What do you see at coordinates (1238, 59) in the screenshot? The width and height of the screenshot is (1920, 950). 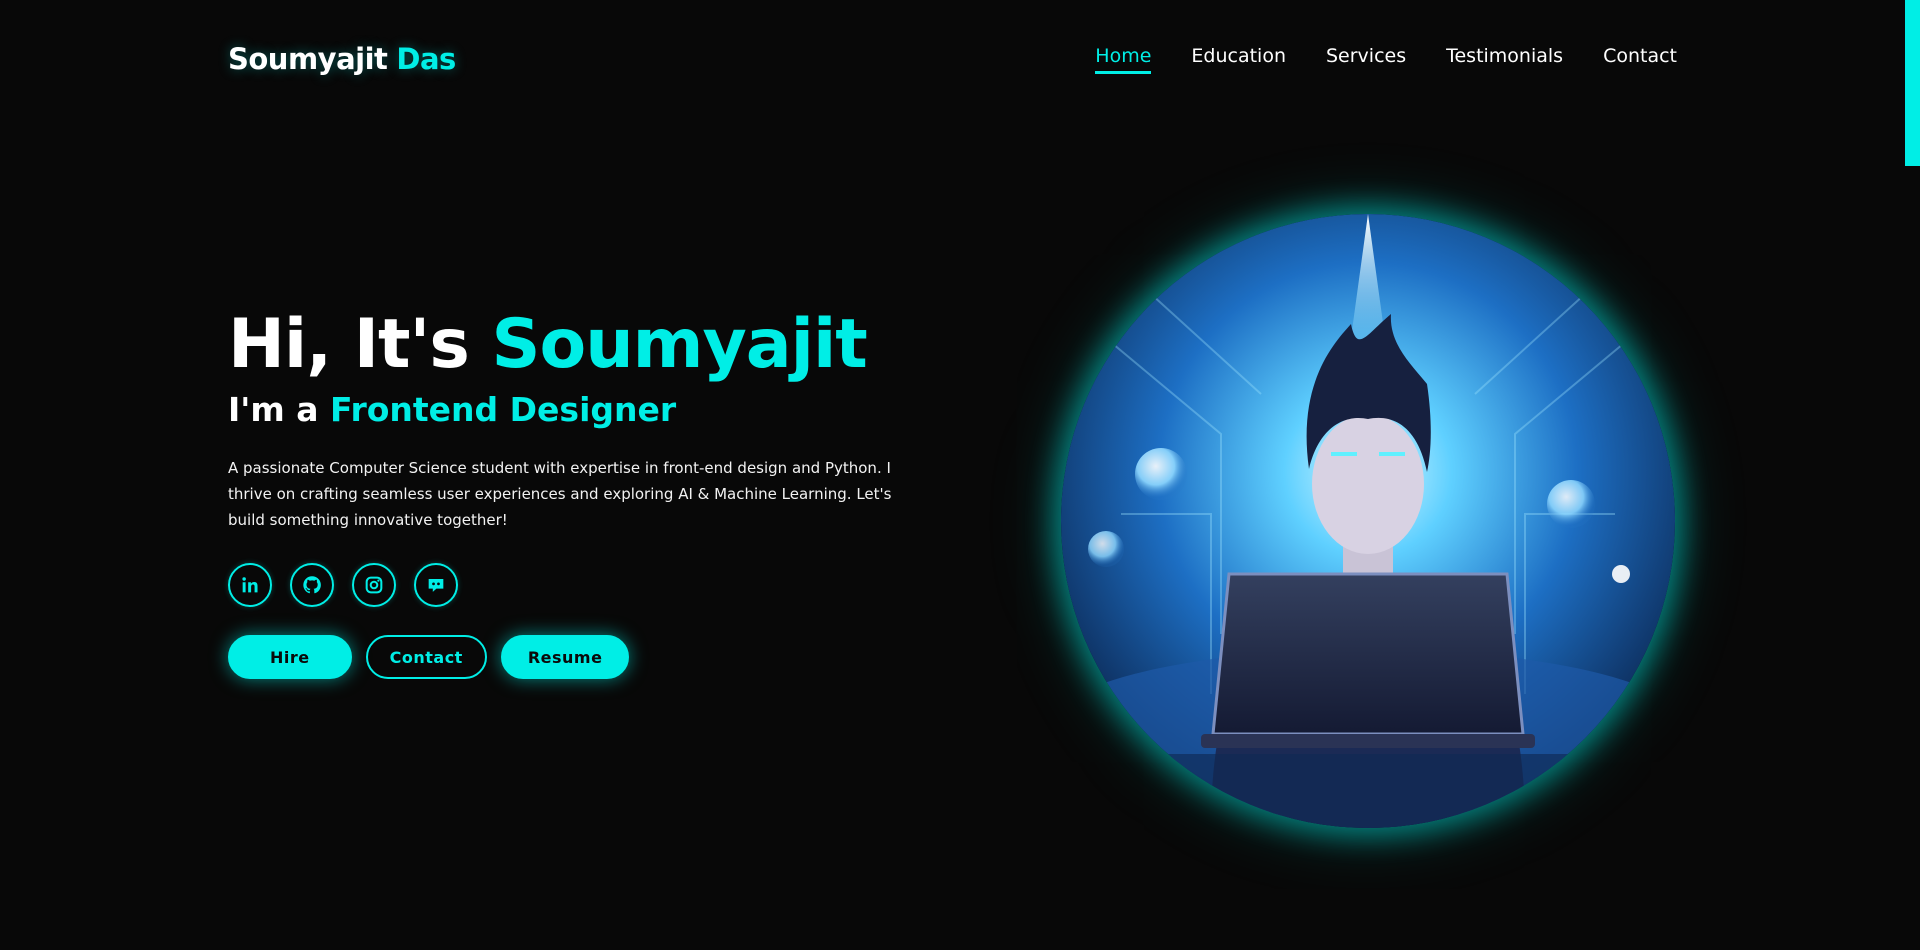 I see `nav-education: Education` at bounding box center [1238, 59].